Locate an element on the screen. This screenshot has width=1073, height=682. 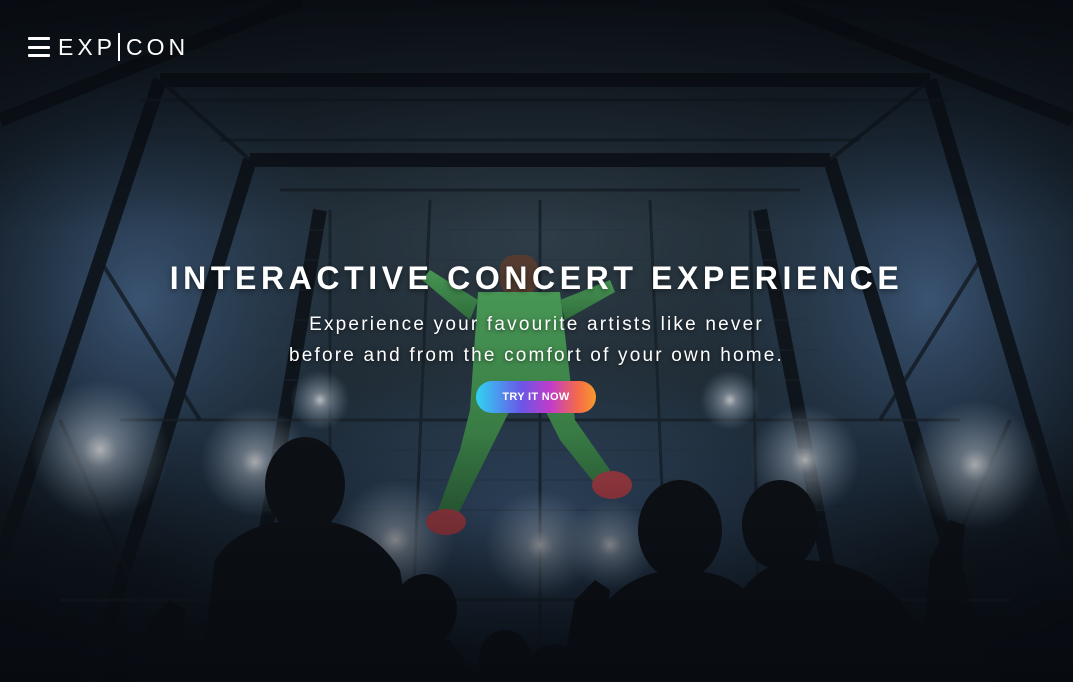
menu-bar-top is located at coordinates (39, 38).